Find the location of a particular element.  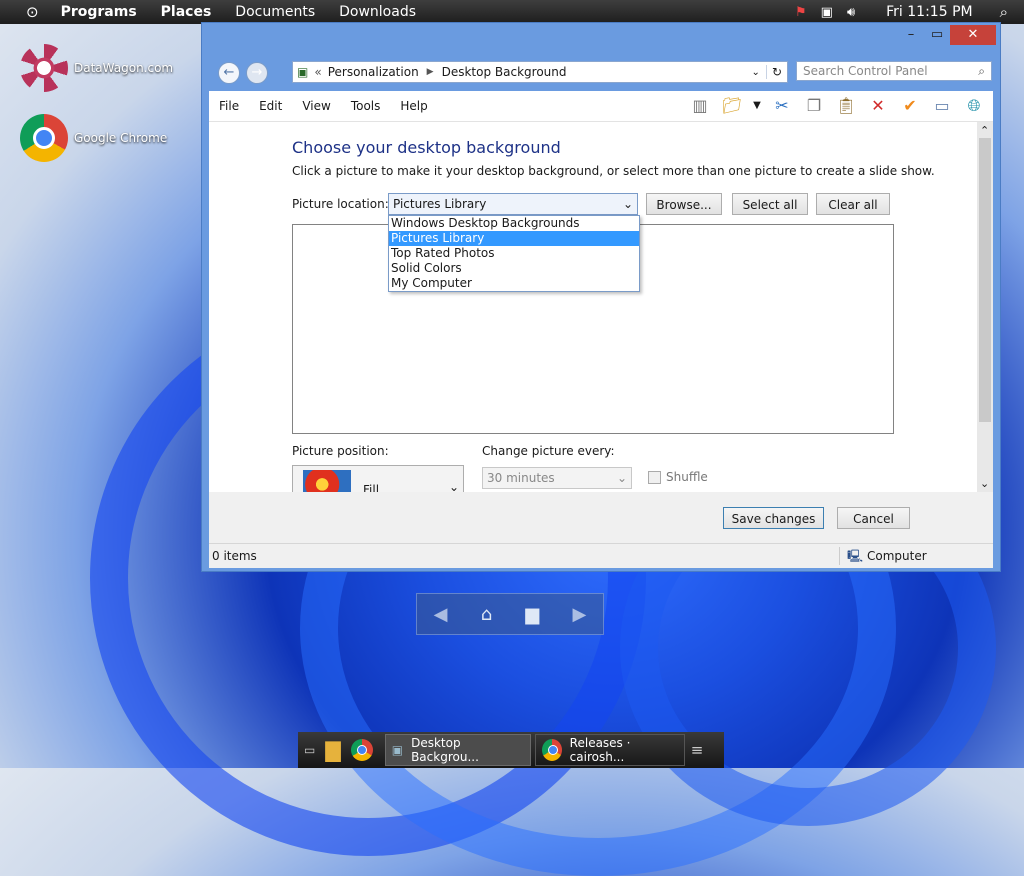

search-field: Search Control Panel ⌕ is located at coordinates (894, 71).